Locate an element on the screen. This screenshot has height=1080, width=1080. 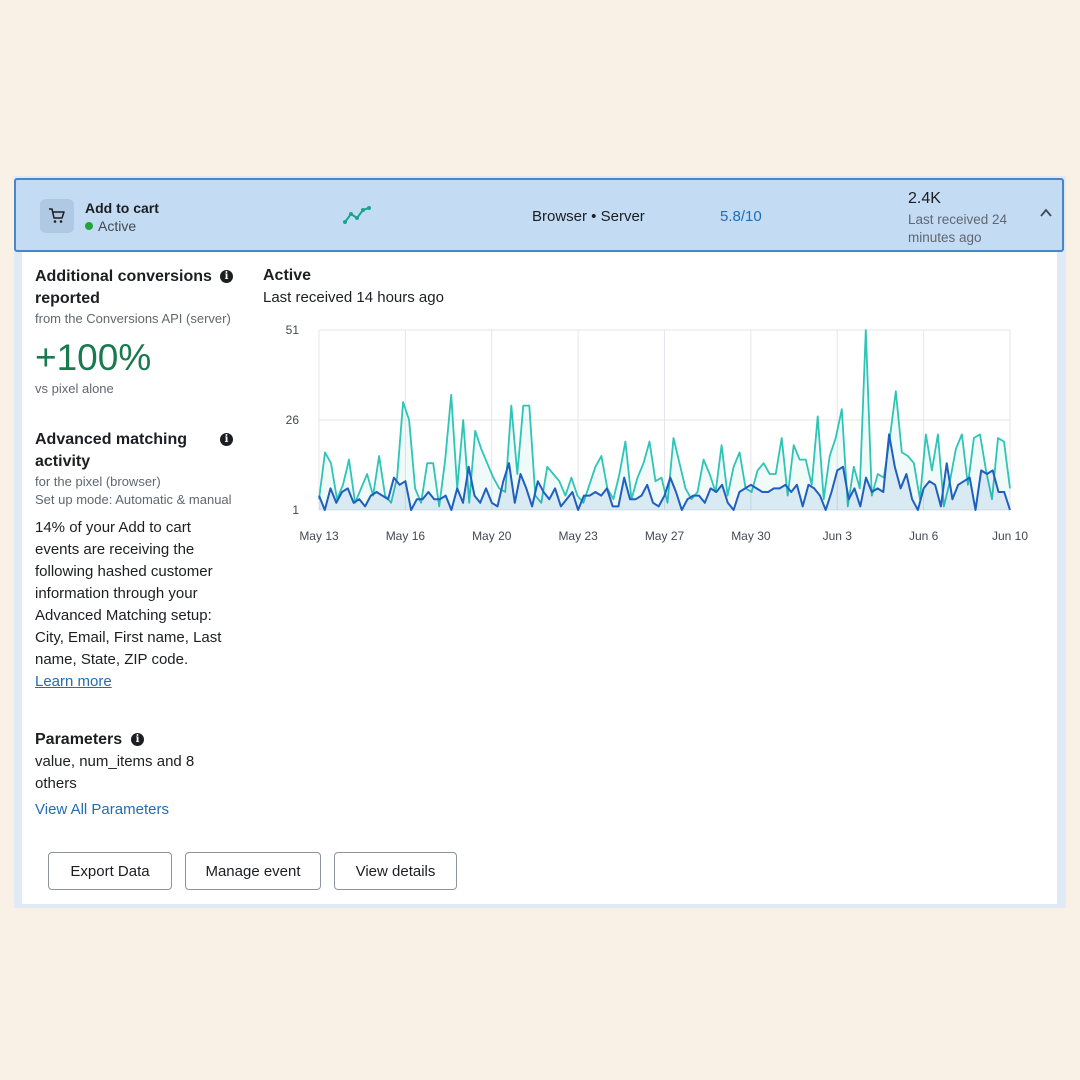
info-icon: i is located at coordinates (137, 739).